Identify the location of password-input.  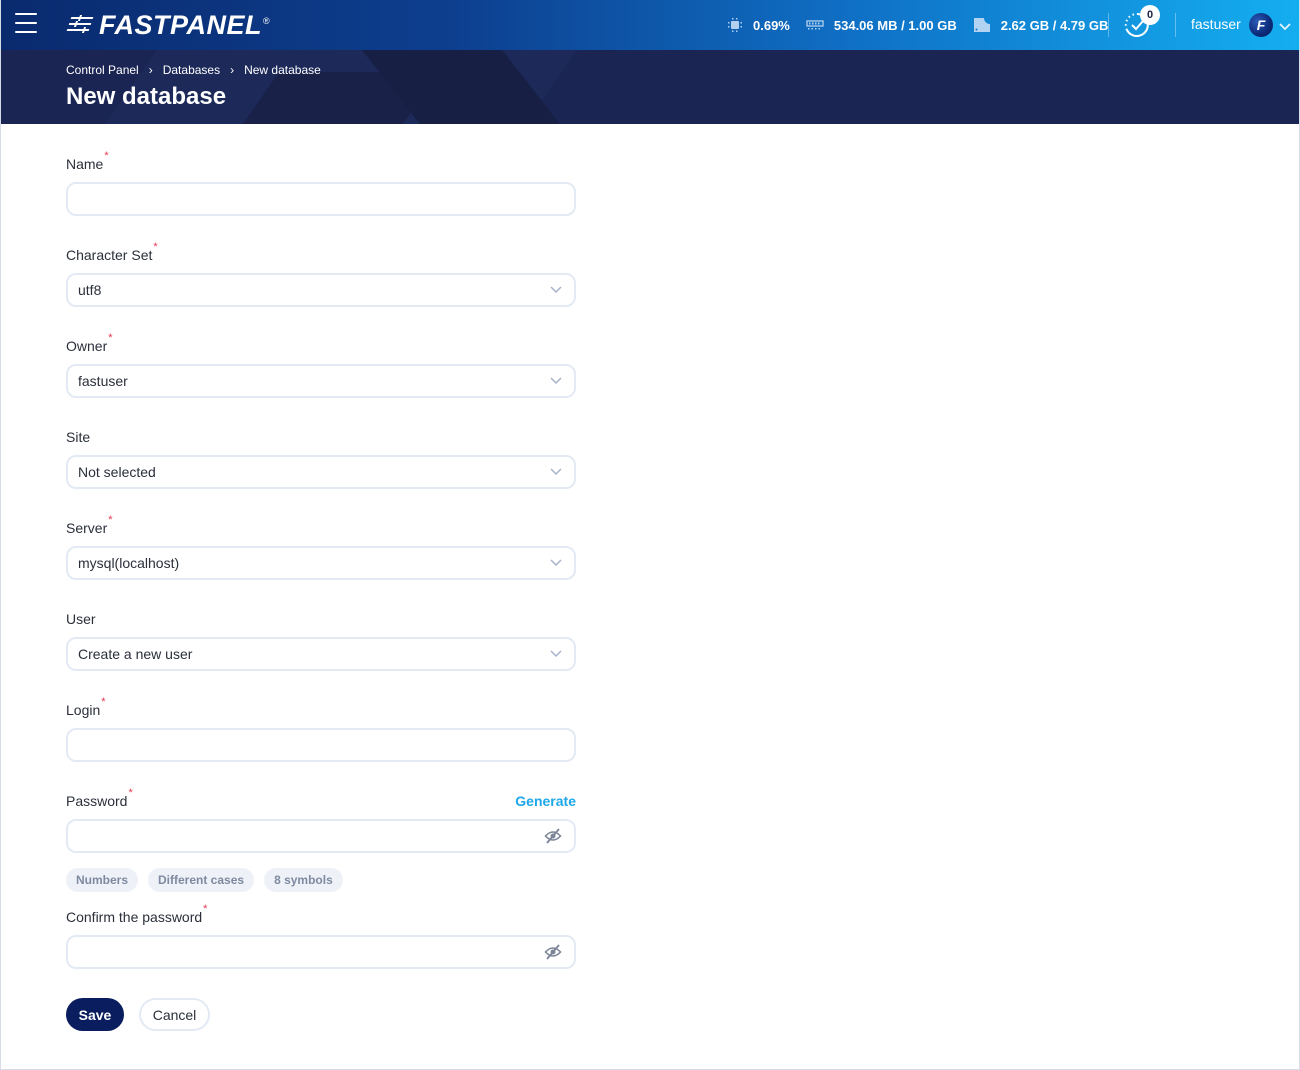
(321, 836).